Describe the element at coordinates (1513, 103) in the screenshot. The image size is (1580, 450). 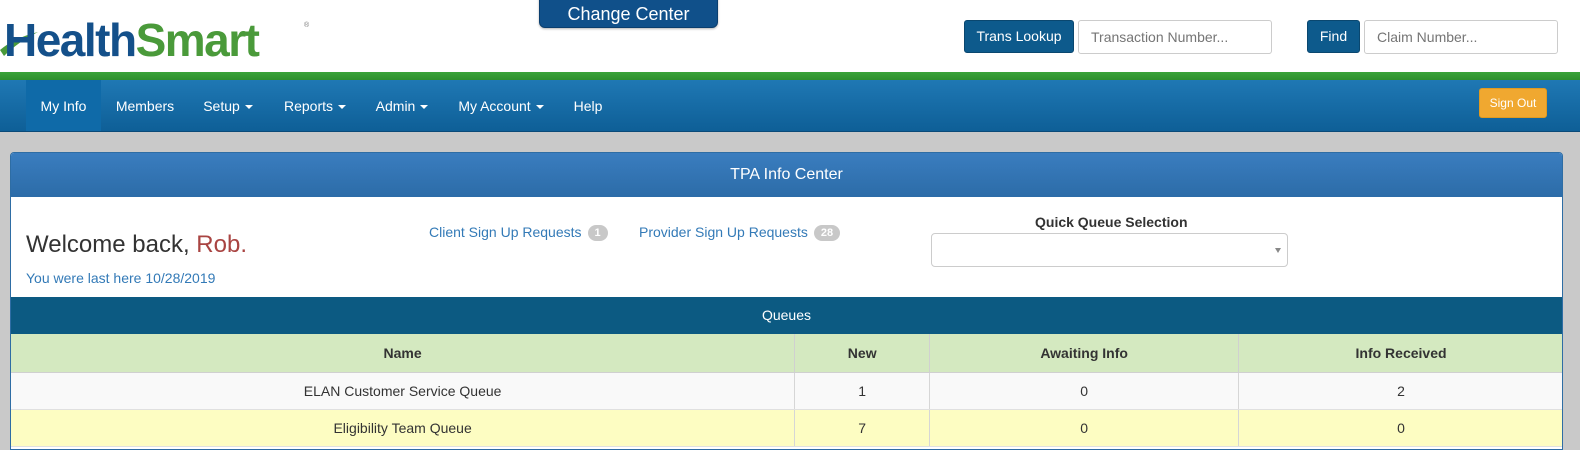
I see `sign-out-button: Sign Out` at that location.